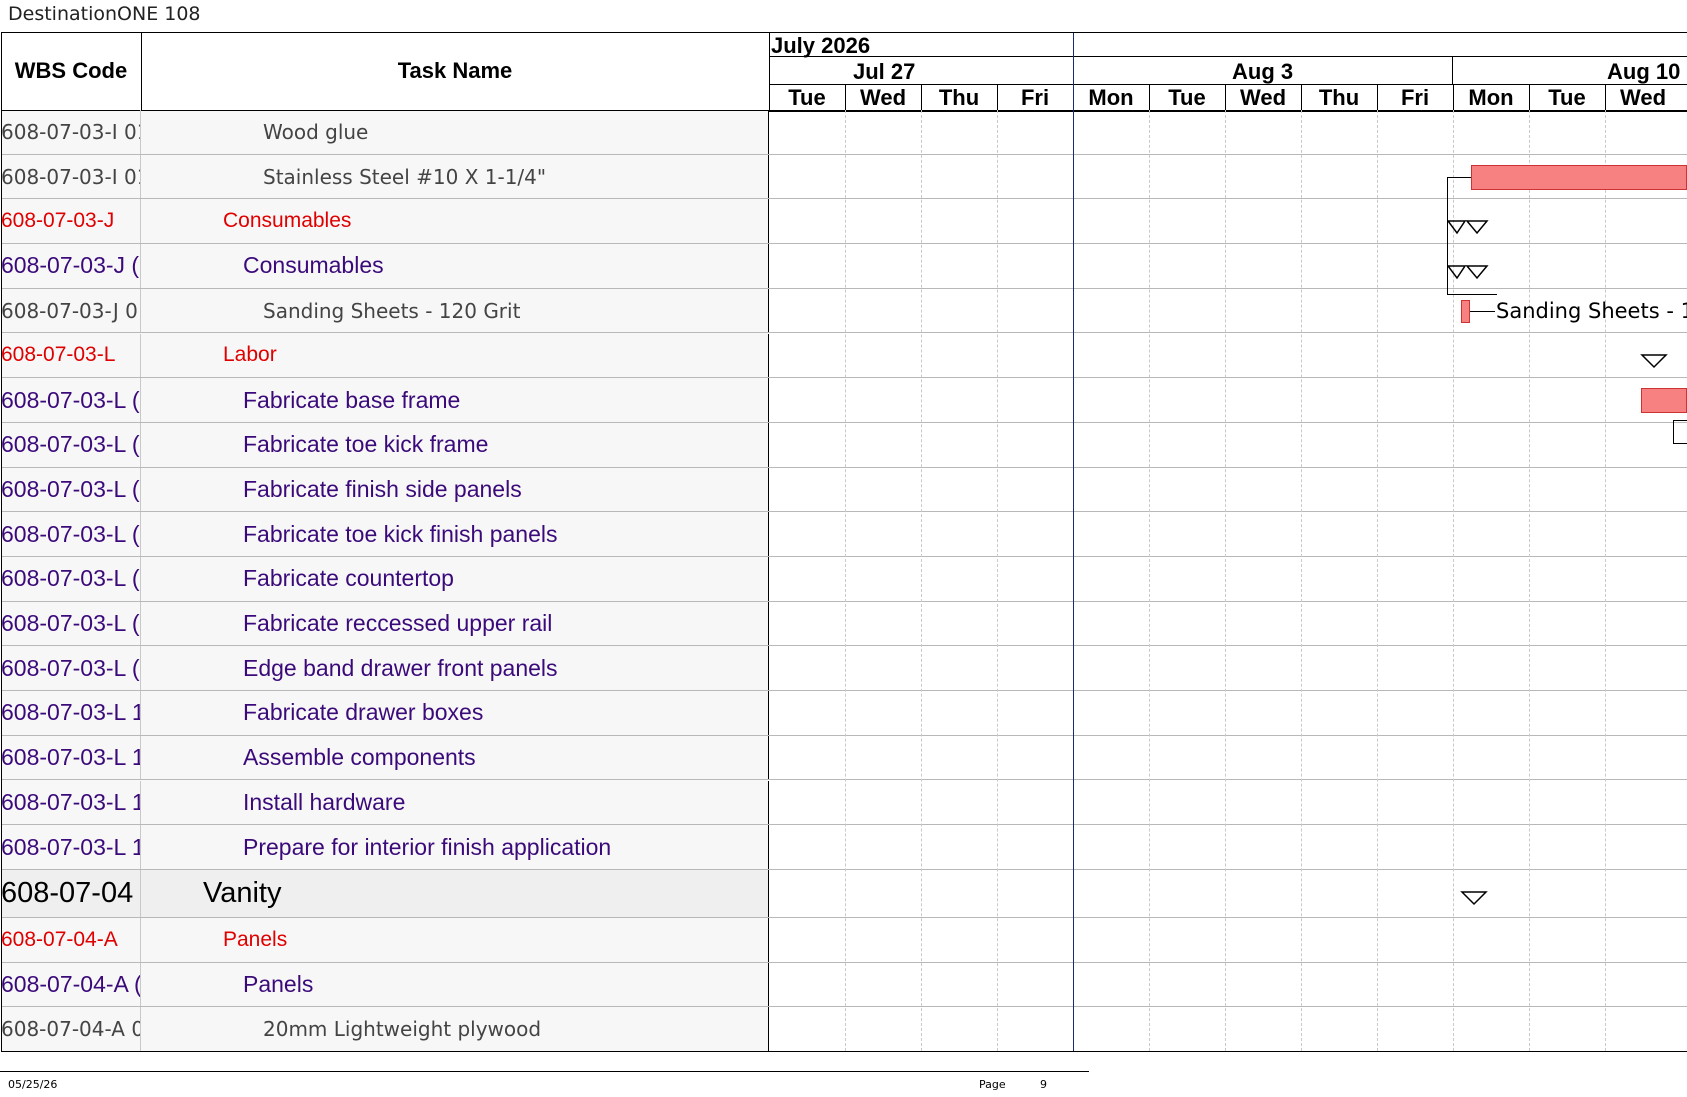  Describe the element at coordinates (544, 1071) in the screenshot. I see `footer-rule` at that location.